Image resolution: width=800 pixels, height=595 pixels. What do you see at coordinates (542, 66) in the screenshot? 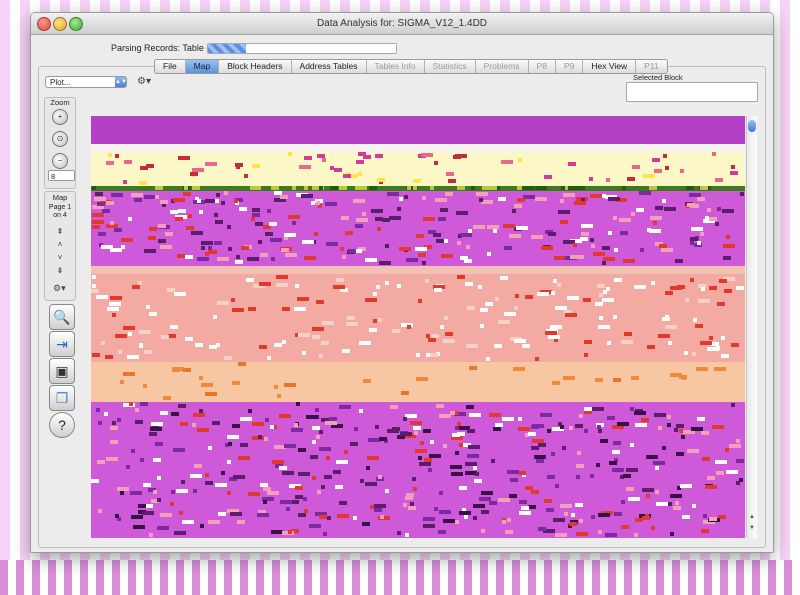
I see `tab-p8: P8` at bounding box center [542, 66].